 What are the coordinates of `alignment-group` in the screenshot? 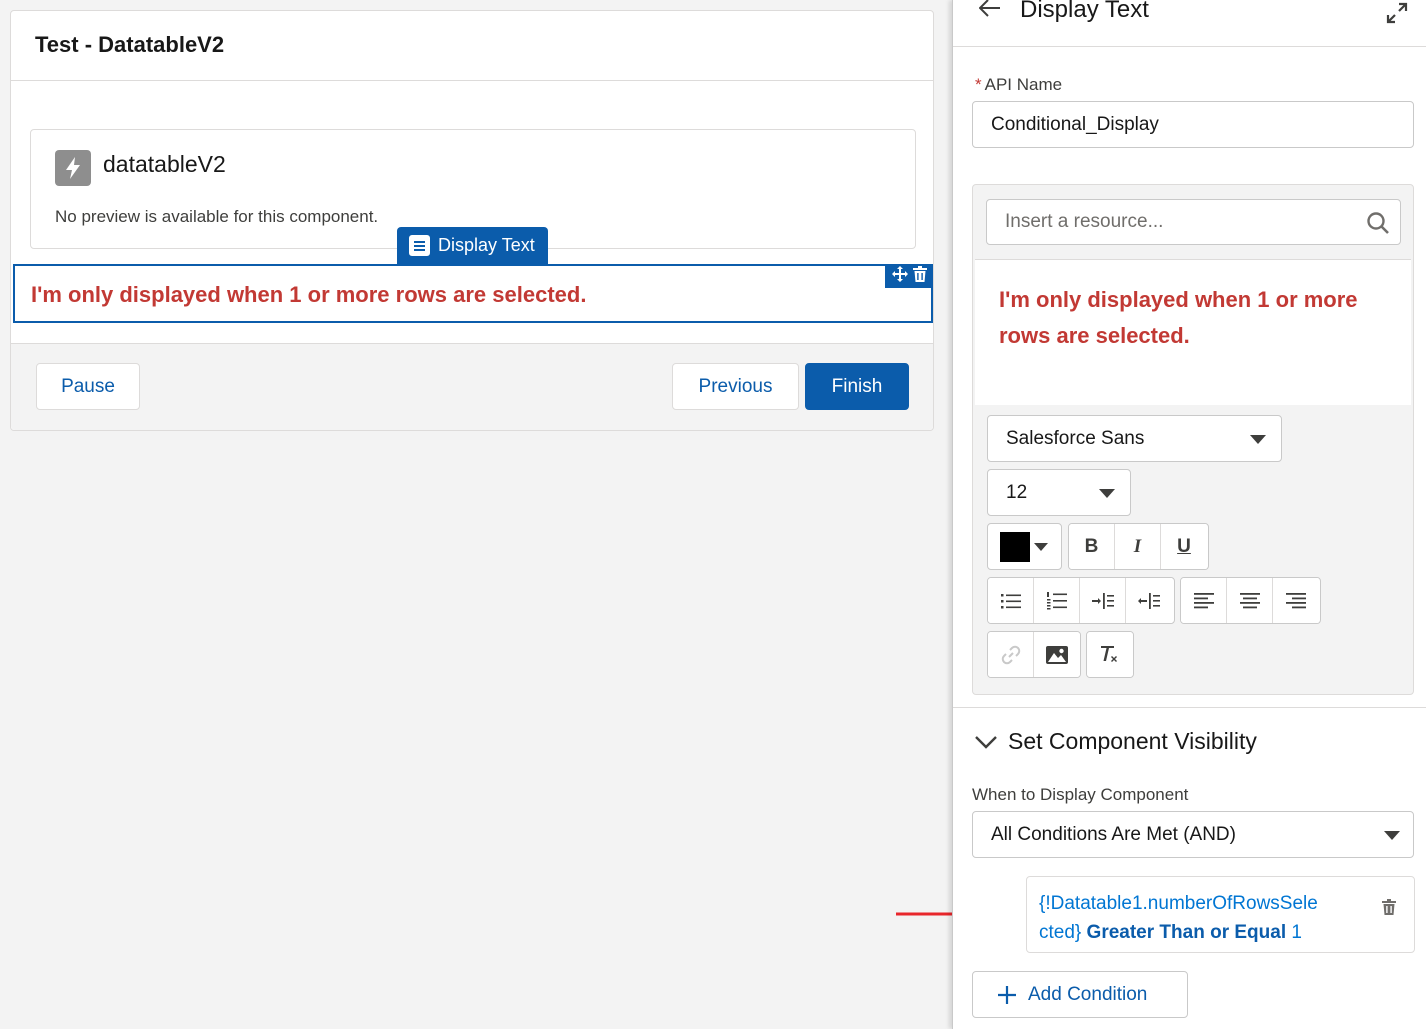 It's located at (1250, 600).